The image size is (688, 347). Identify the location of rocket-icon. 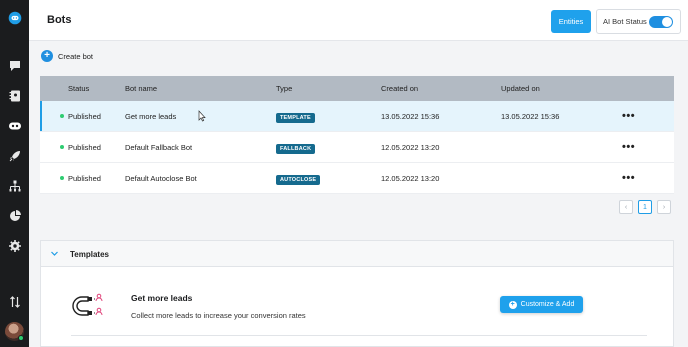
(14, 155).